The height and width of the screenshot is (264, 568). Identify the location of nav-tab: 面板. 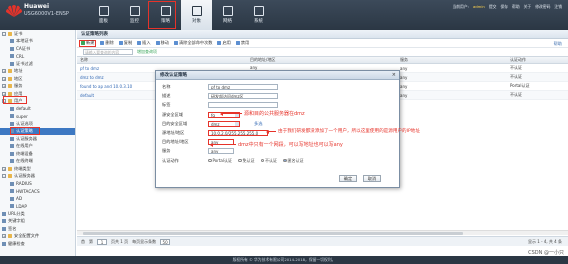
(103, 15).